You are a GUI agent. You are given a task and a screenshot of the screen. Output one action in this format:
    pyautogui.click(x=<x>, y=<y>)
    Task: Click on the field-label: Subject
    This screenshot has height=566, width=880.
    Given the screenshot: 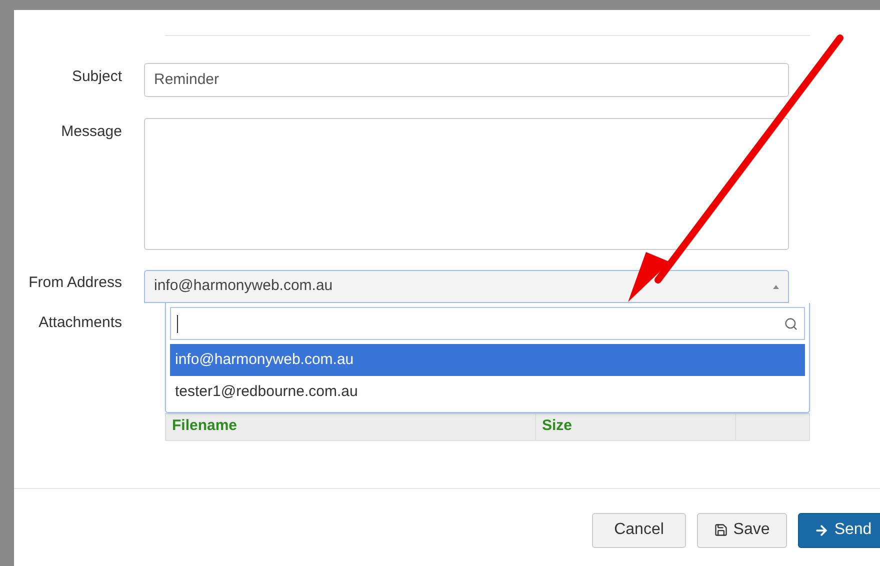 What is the action you would take?
    pyautogui.click(x=96, y=77)
    